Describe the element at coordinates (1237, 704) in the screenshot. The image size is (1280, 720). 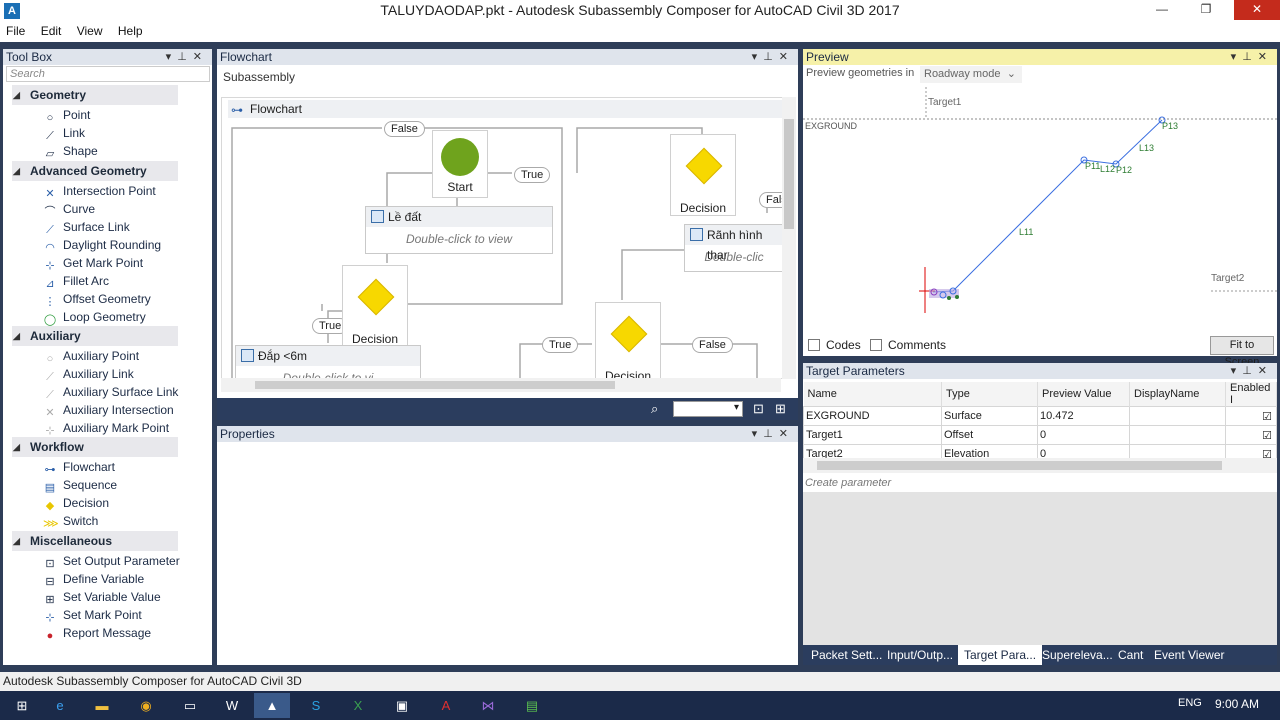
I see `clock: 9:00 AM` at that location.